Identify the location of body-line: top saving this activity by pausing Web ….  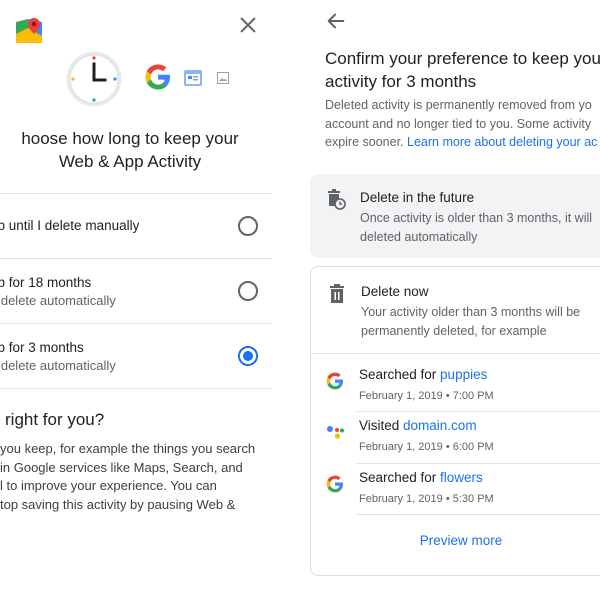
(118, 504).